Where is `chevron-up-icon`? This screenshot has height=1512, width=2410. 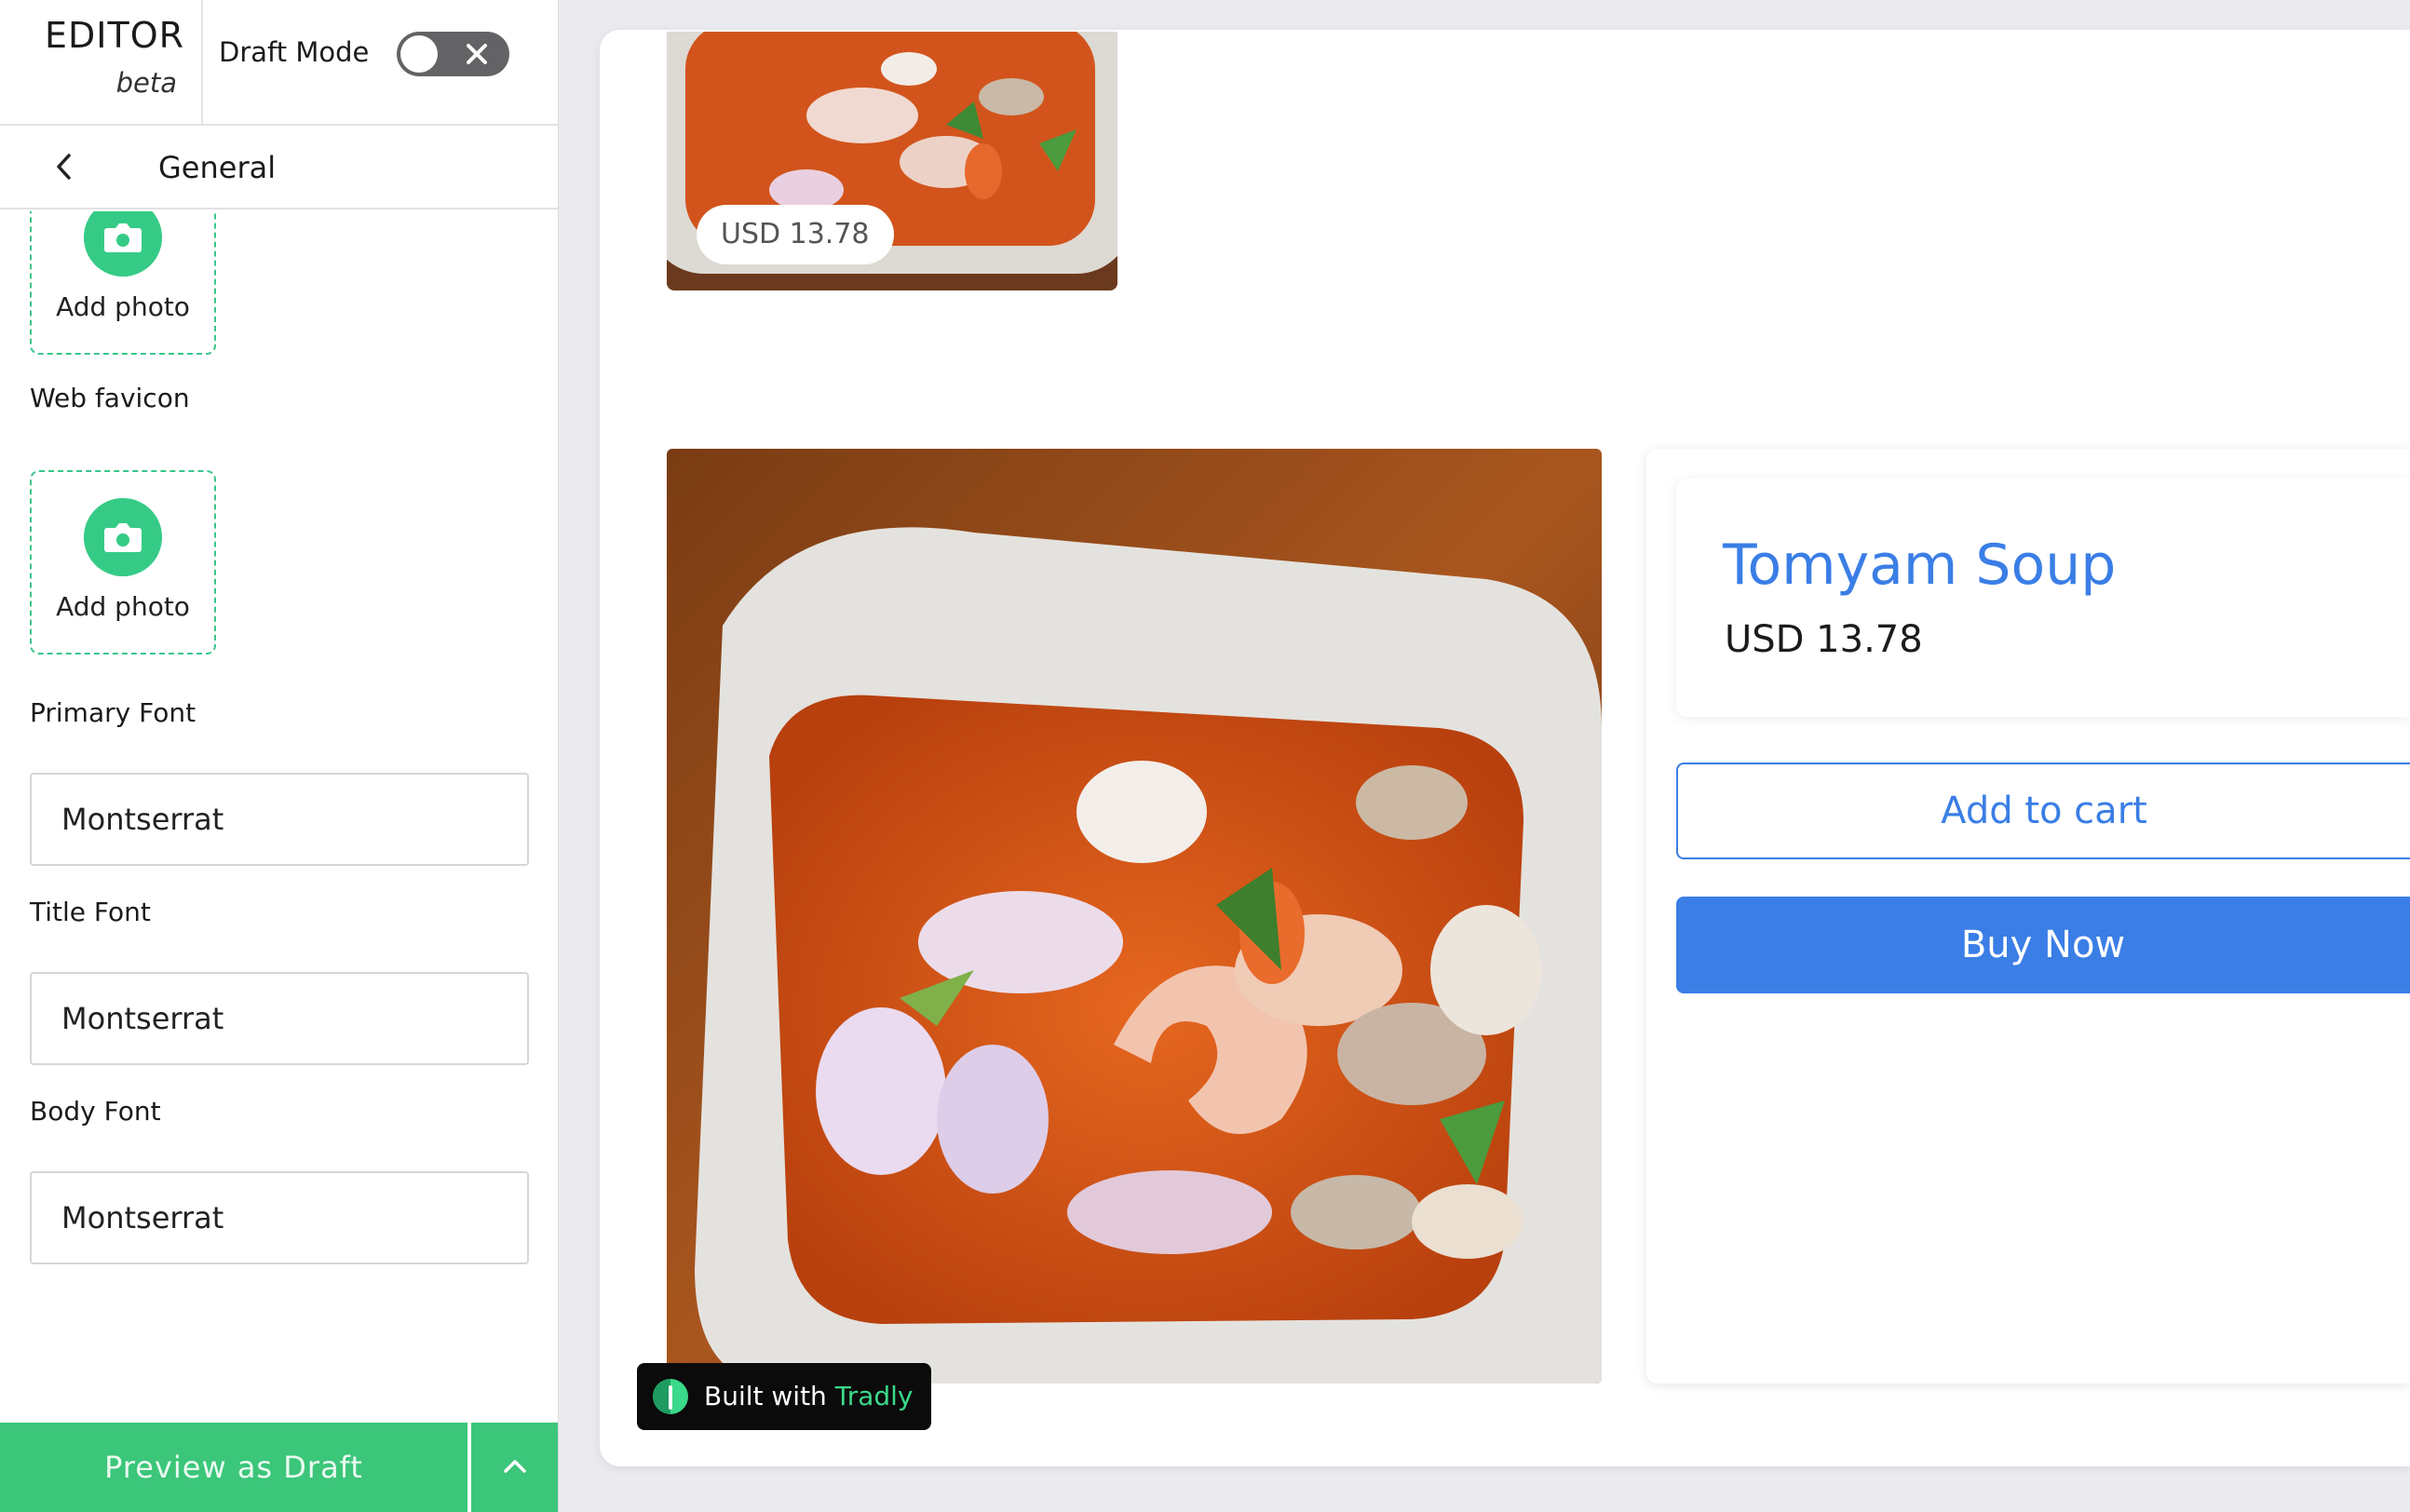
chevron-up-icon is located at coordinates (515, 1466).